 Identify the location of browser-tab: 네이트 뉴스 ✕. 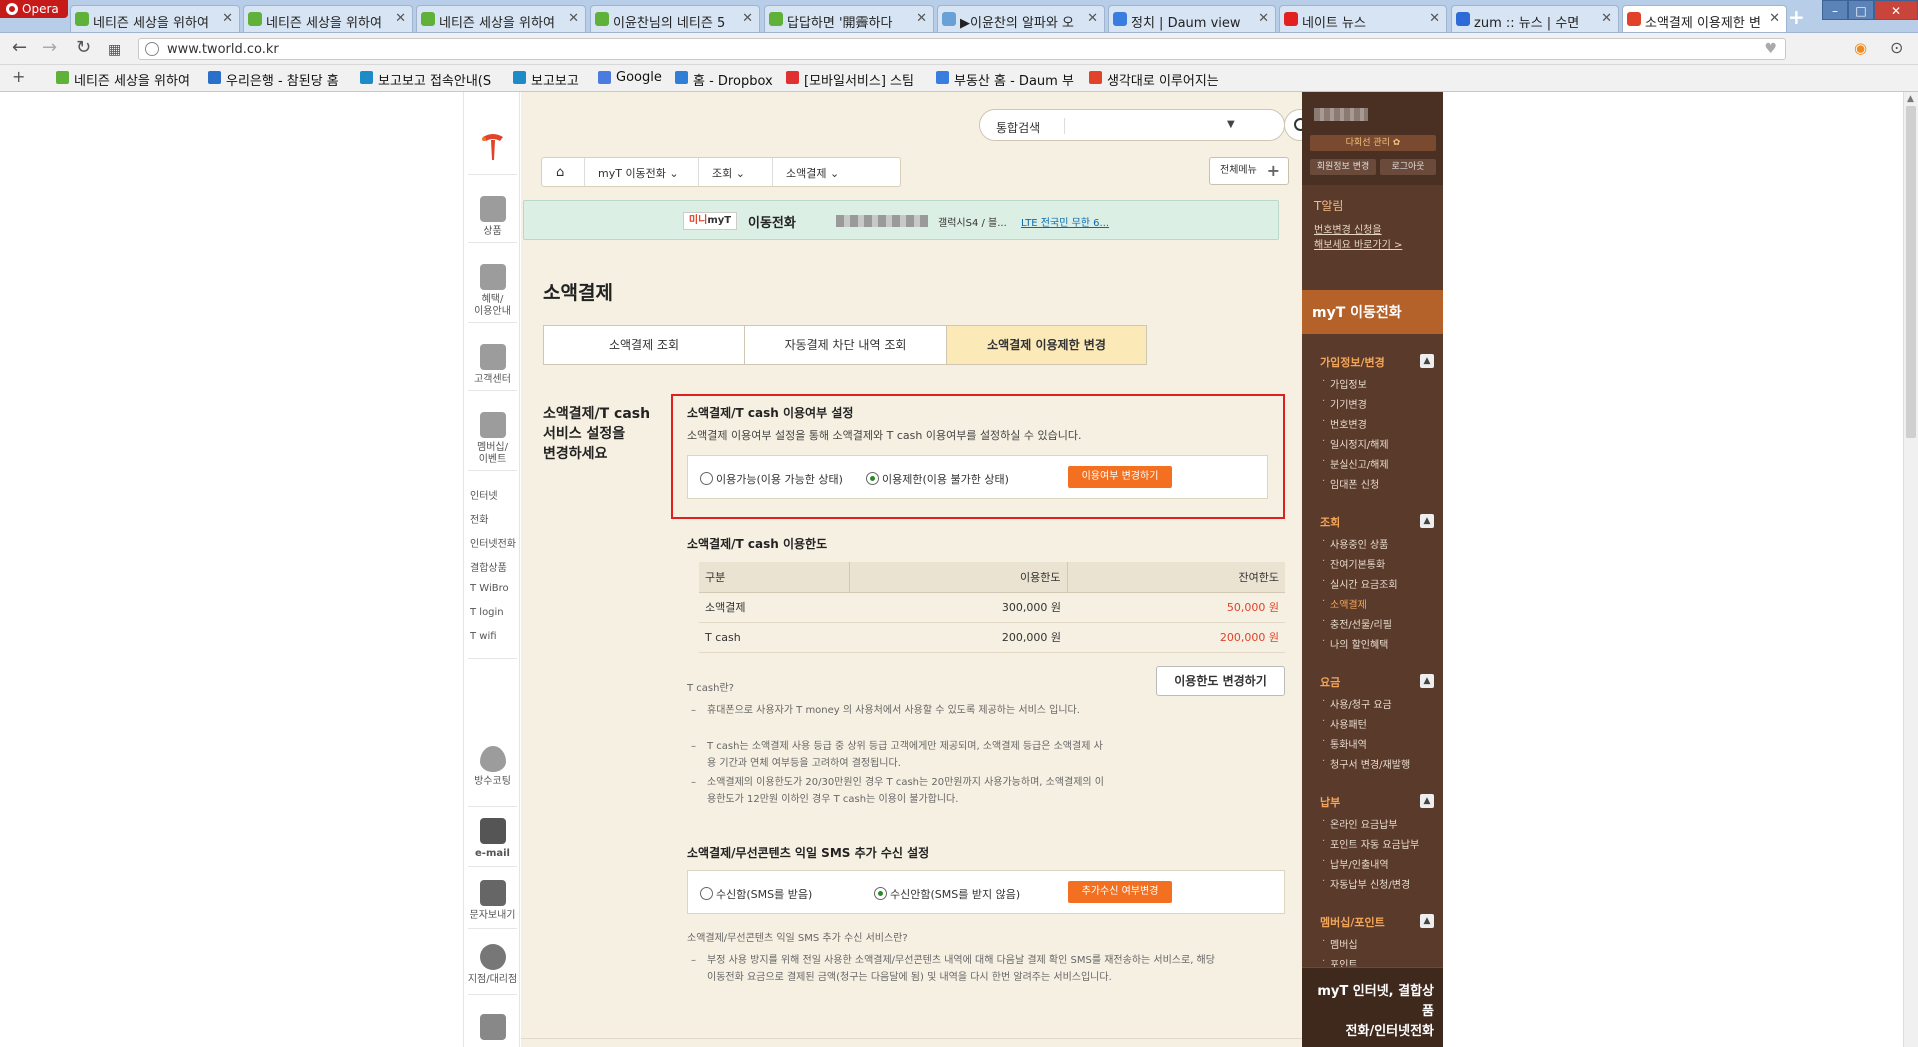
(1363, 18).